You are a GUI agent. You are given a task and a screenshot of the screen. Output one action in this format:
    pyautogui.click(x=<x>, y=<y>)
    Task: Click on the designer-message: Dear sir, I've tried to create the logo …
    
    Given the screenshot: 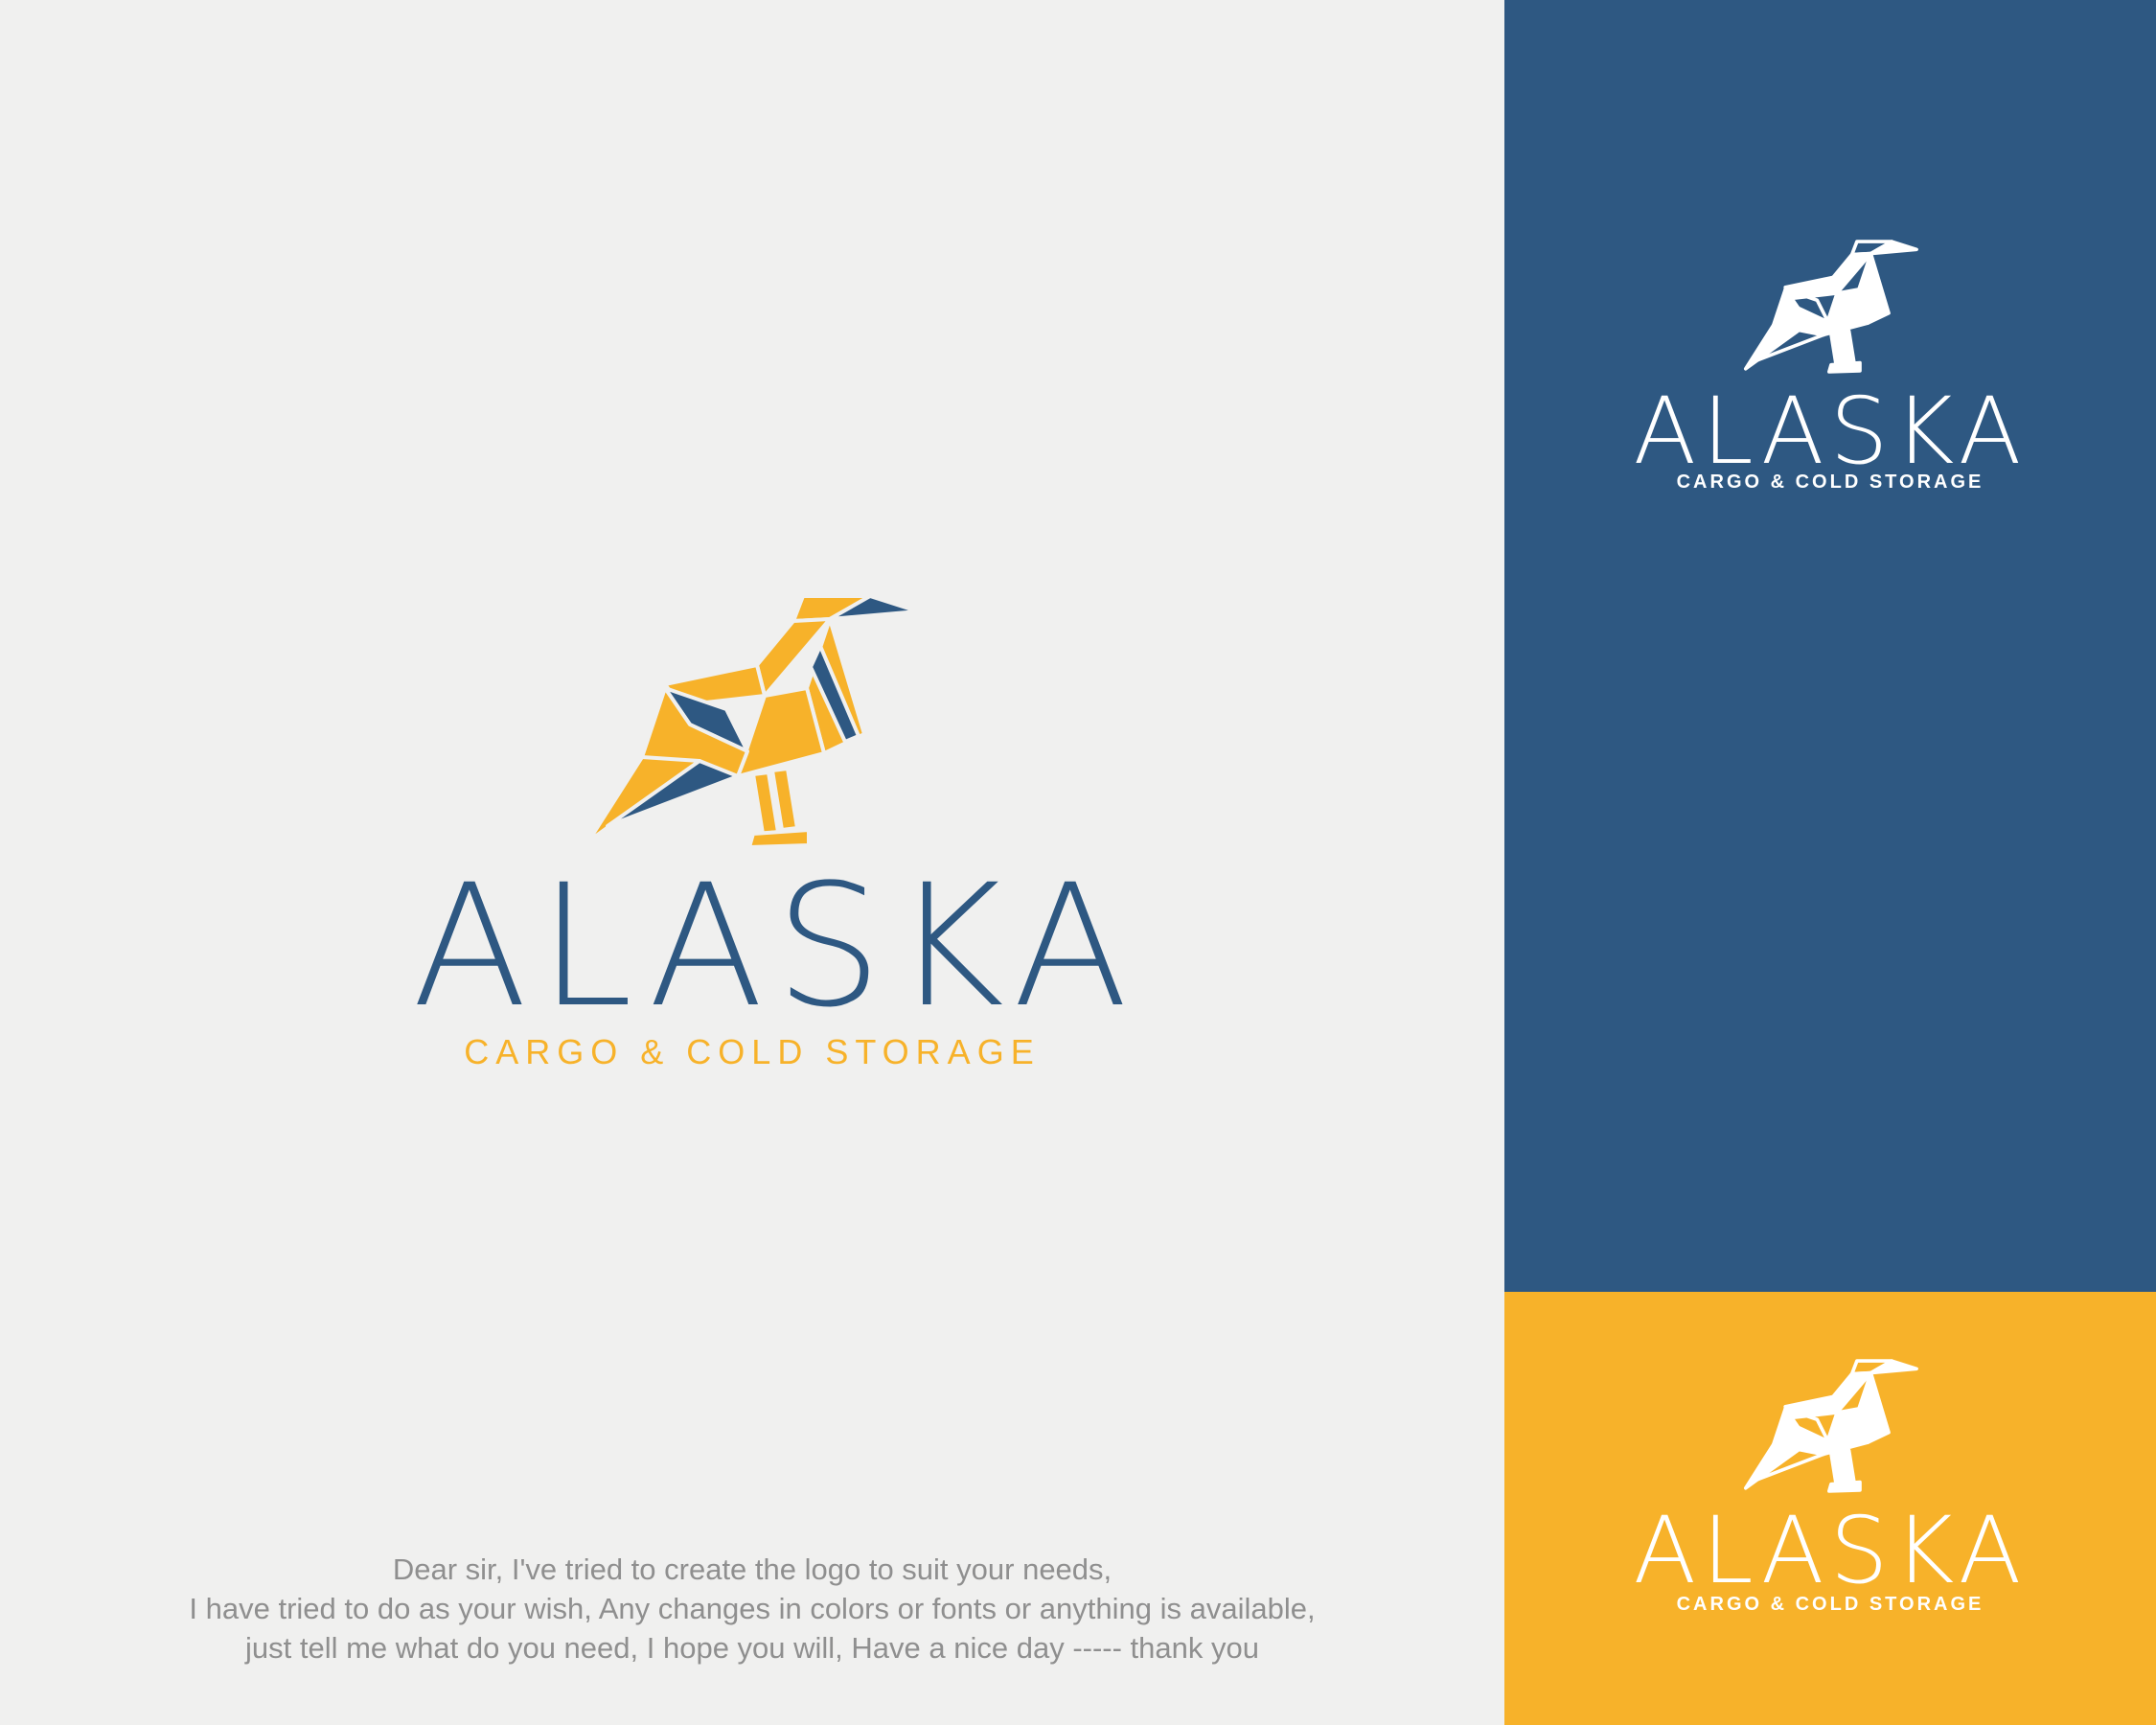 What is the action you would take?
    pyautogui.click(x=752, y=1609)
    